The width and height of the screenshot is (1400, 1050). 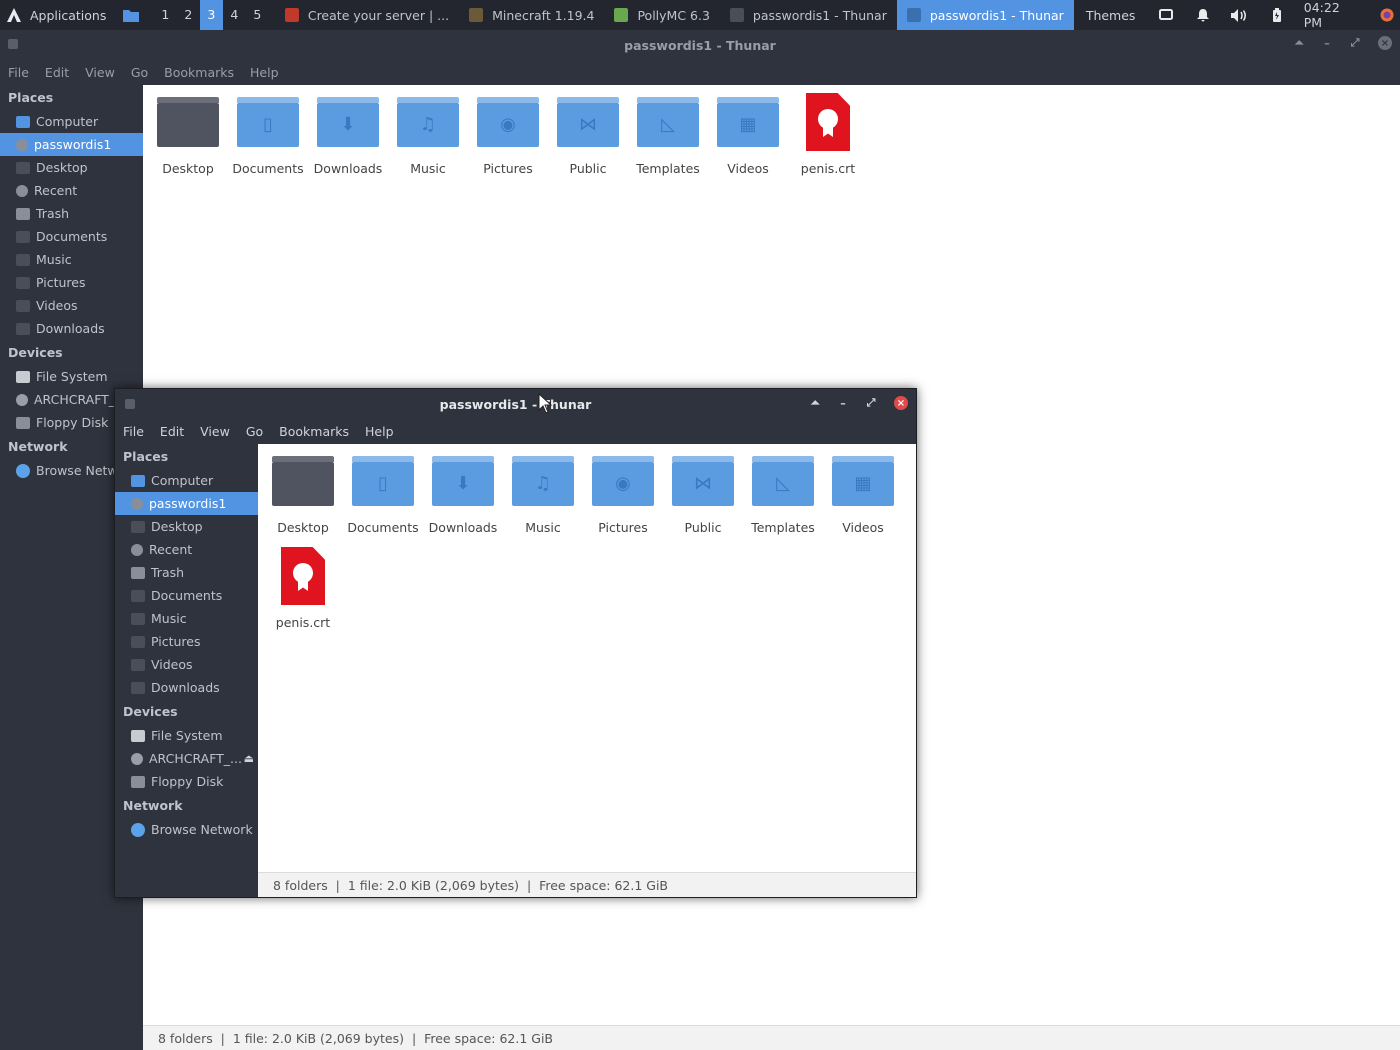 I want to click on workspace-2: 2, so click(x=188, y=15).